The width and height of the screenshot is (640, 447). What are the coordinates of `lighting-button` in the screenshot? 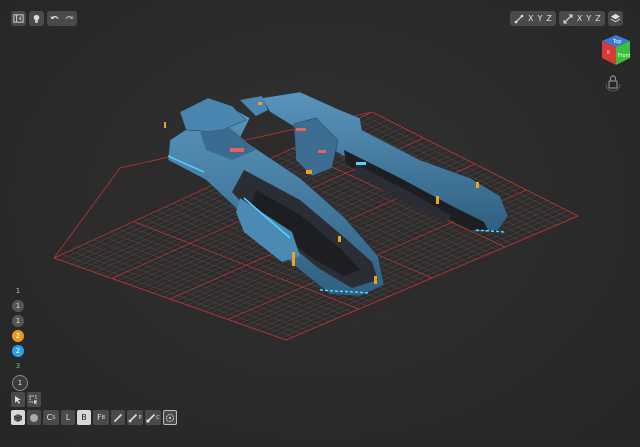 It's located at (36, 18).